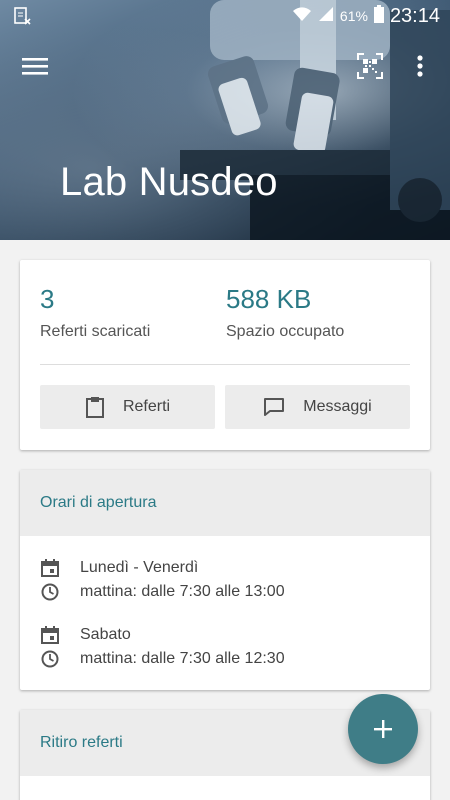 This screenshot has height=800, width=450. I want to click on qr-code-icon, so click(370, 66).